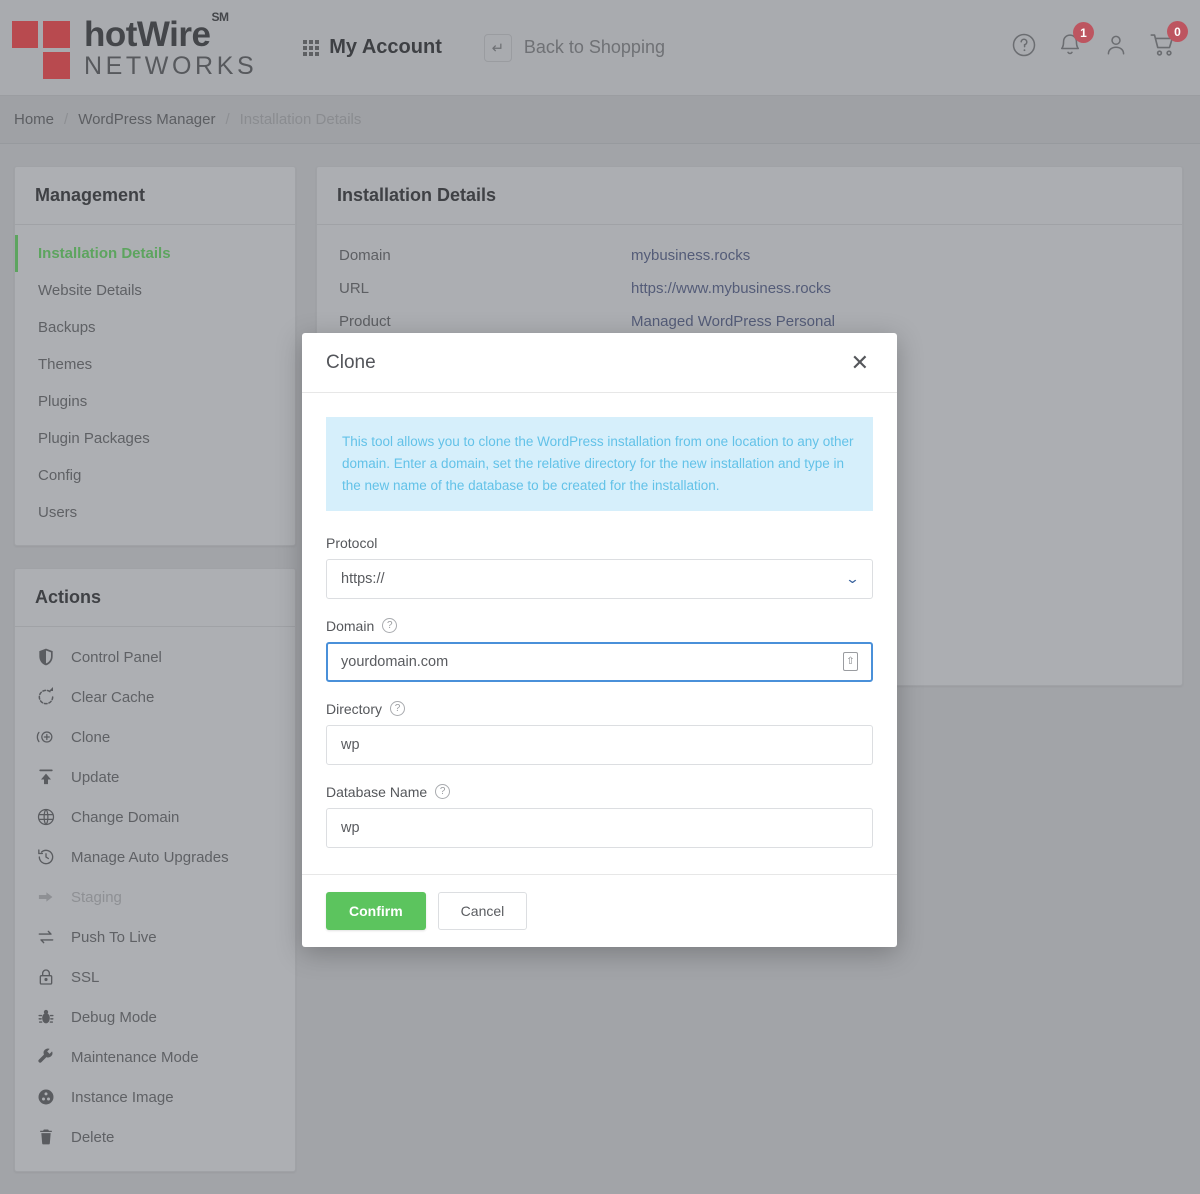 This screenshot has width=1200, height=1194. Describe the element at coordinates (363, 579) in the screenshot. I see `protocol-value: https://` at that location.